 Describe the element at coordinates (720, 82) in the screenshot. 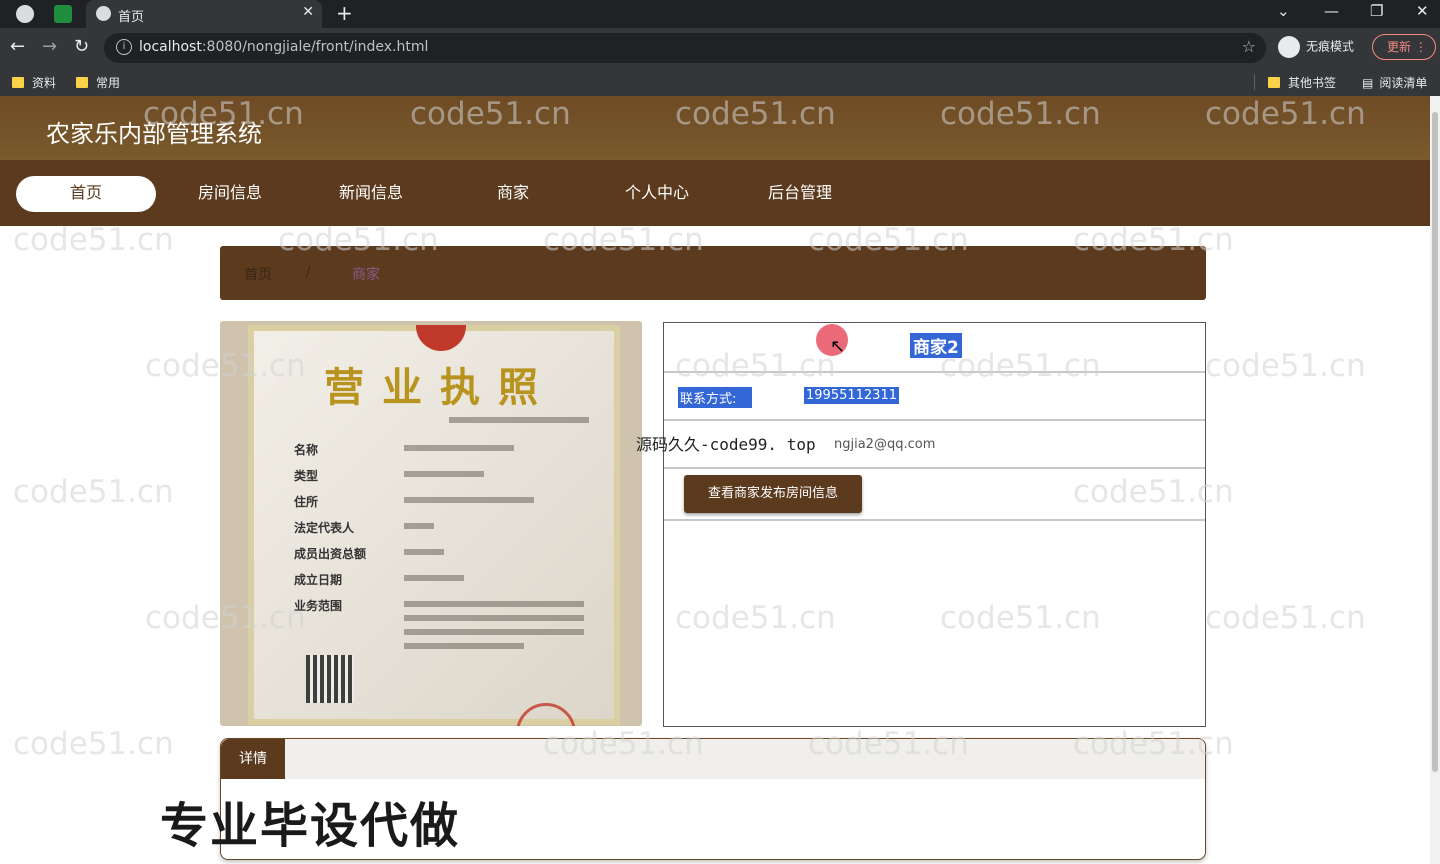

I see `bookmarks-bar: 资料 常用 其他书签 ▤ 阅读清单` at that location.